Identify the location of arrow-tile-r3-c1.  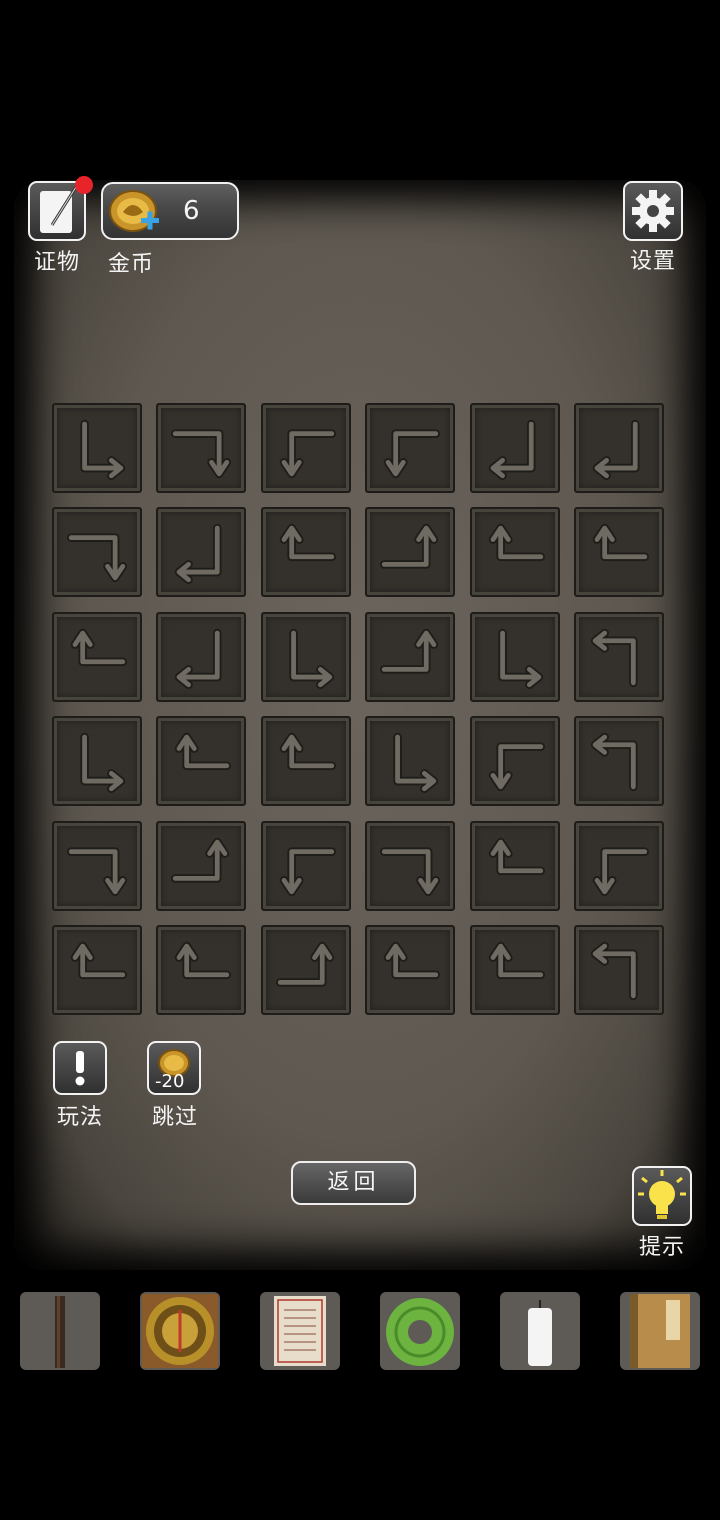
(97, 656).